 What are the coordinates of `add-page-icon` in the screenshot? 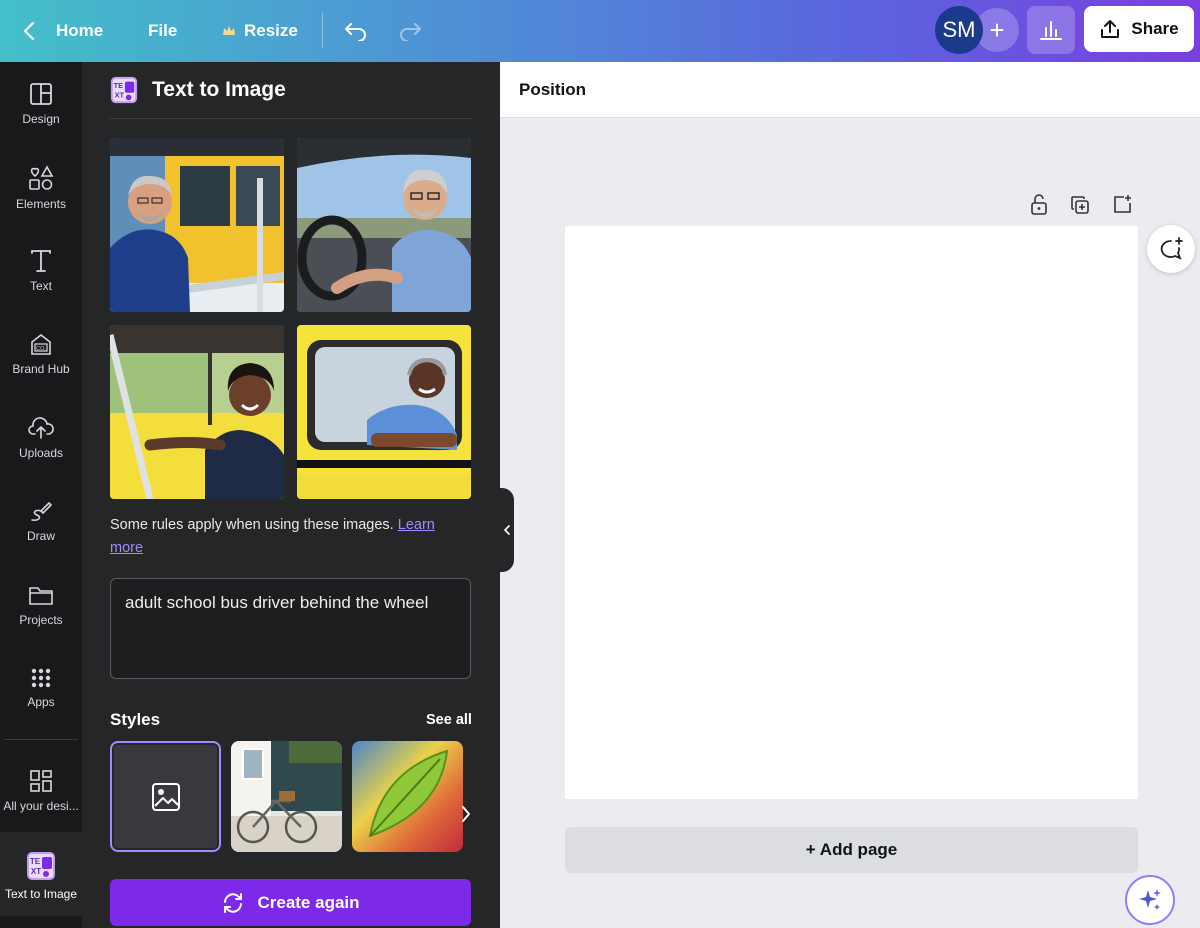 It's located at (1122, 204).